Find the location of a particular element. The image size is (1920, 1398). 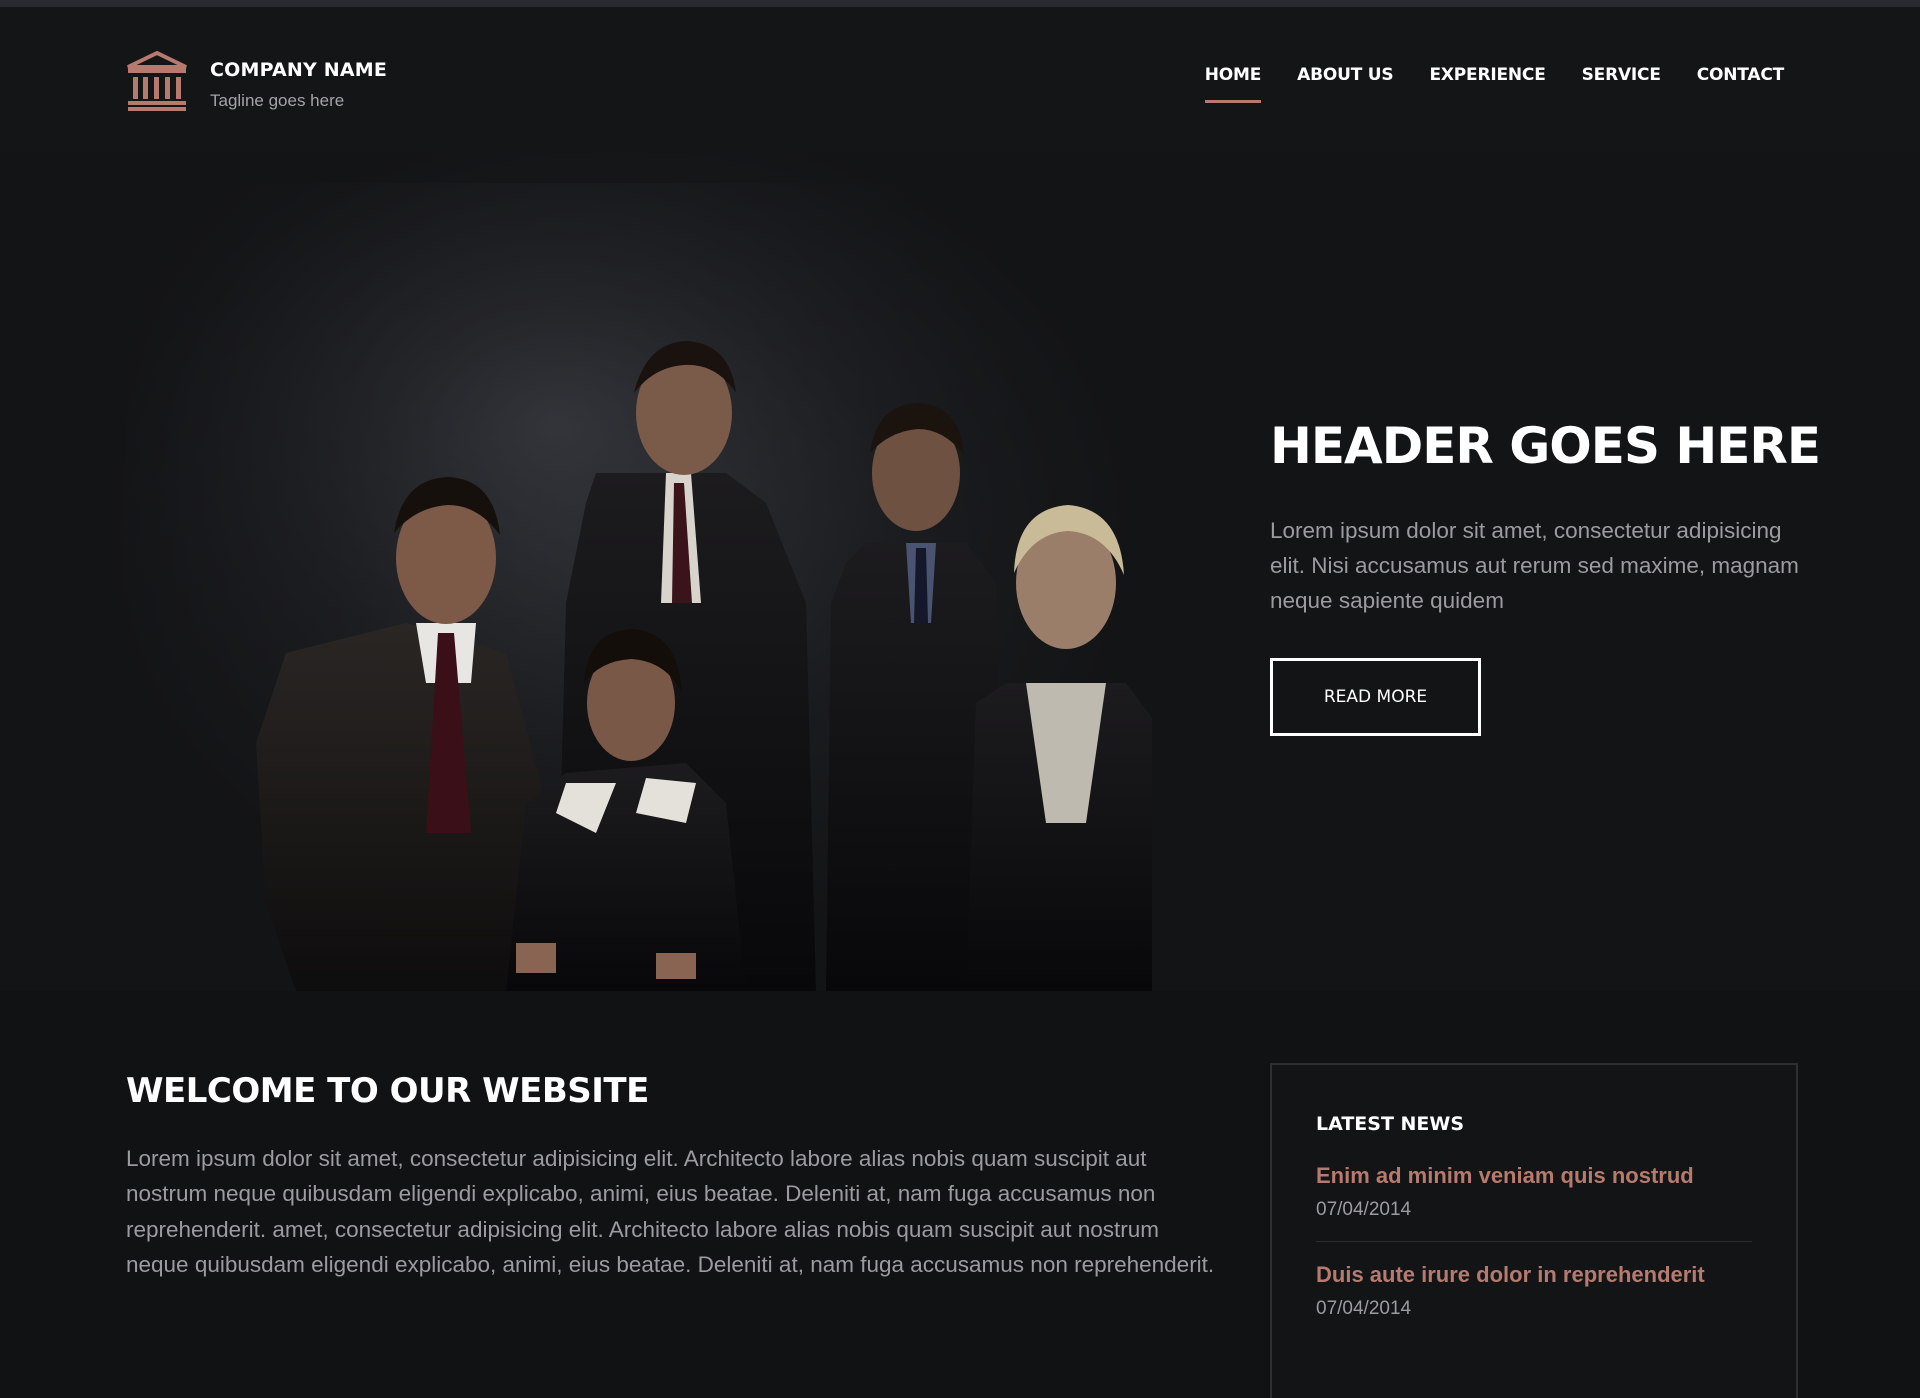

brand: COMPANY NAME Tagline goes here is located at coordinates (256, 81).